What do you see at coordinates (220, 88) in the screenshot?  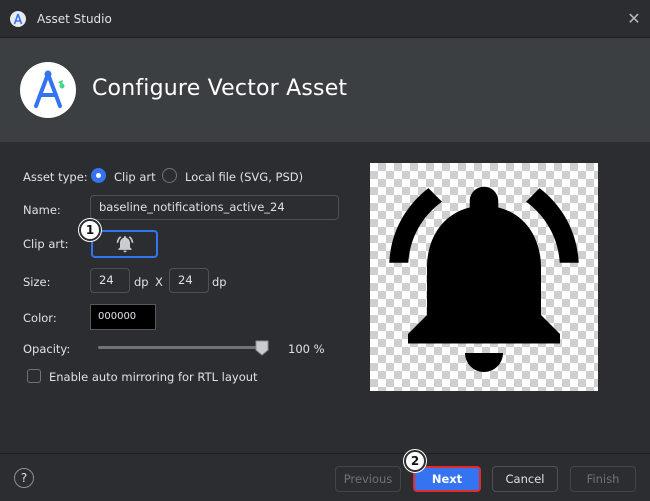 I see `page-title: Configure Vector Asset` at bounding box center [220, 88].